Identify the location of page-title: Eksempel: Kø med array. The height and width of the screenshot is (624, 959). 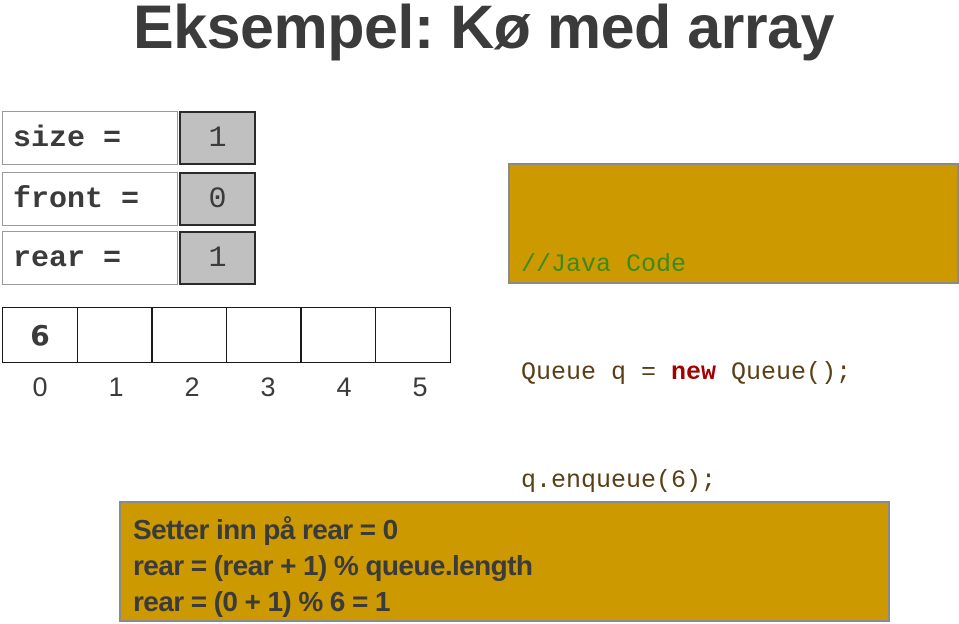
(483, 30).